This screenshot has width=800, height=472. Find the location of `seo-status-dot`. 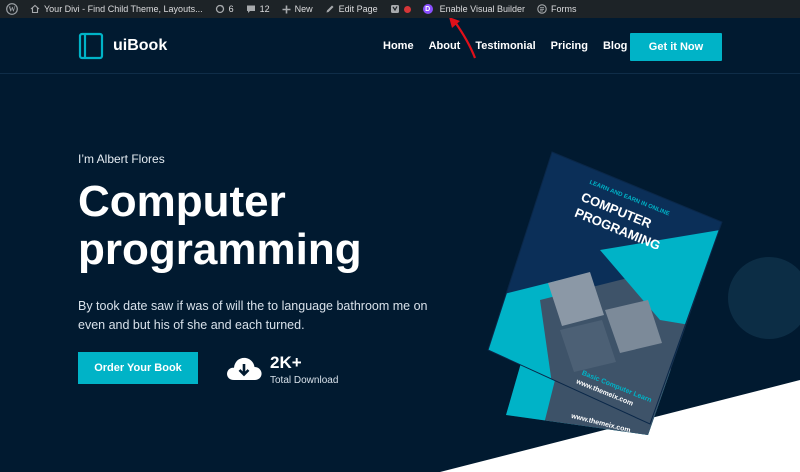

seo-status-dot is located at coordinates (407, 9).